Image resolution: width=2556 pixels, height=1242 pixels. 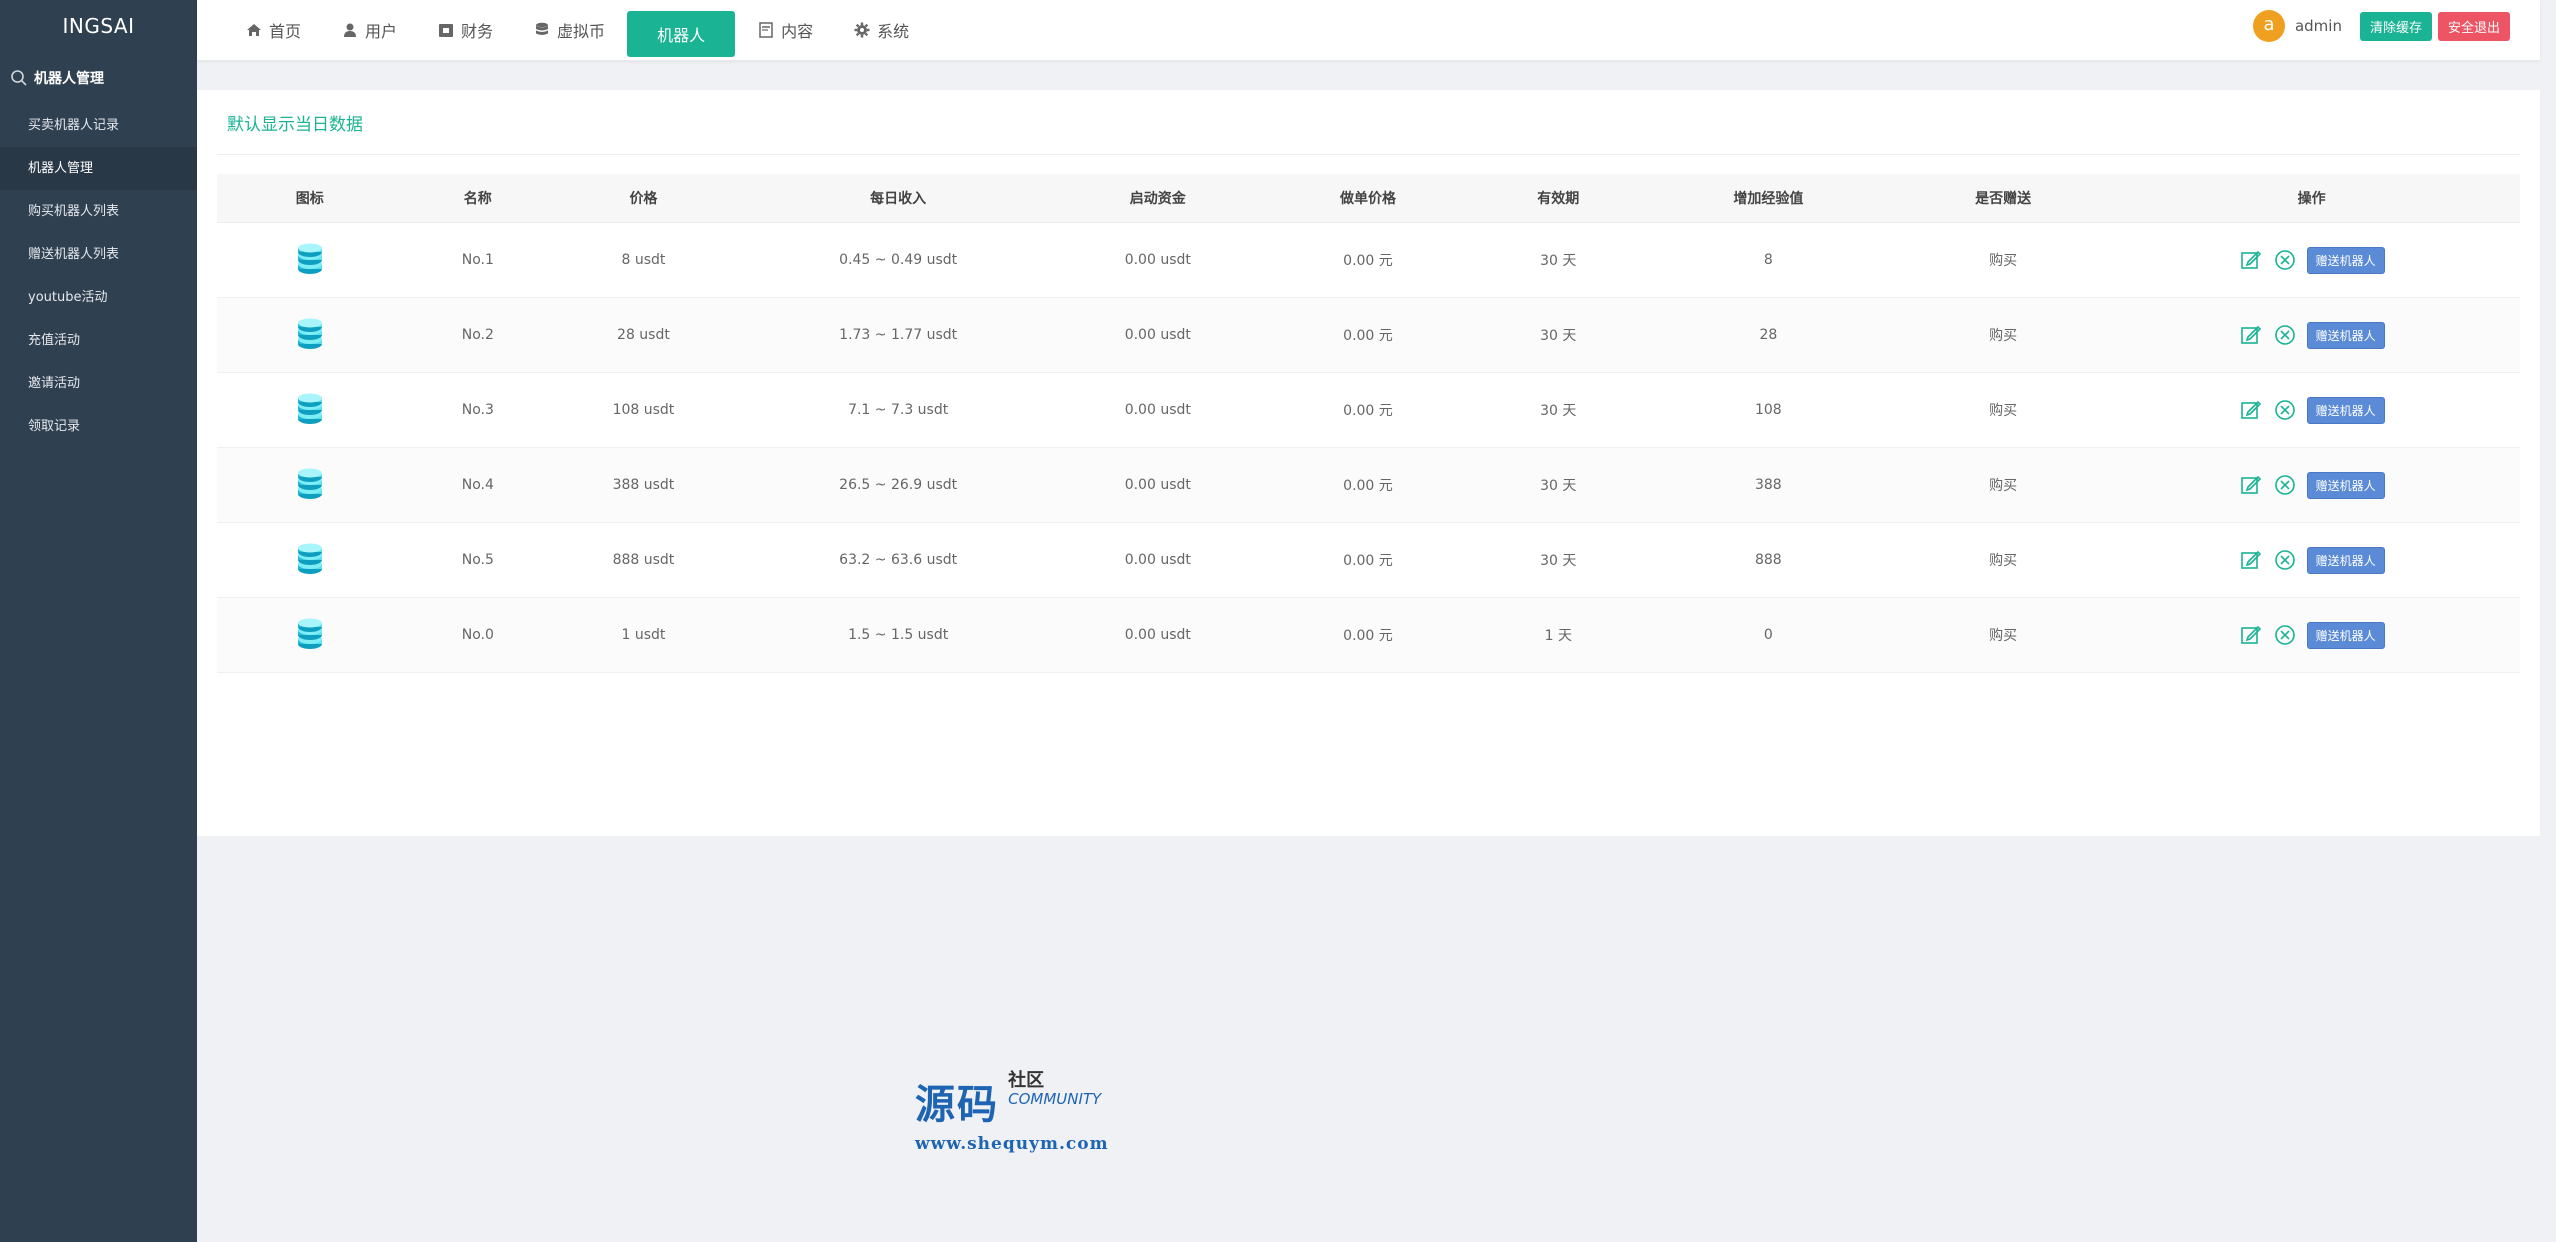 I want to click on cell-price: 888 usdt, so click(x=643, y=560).